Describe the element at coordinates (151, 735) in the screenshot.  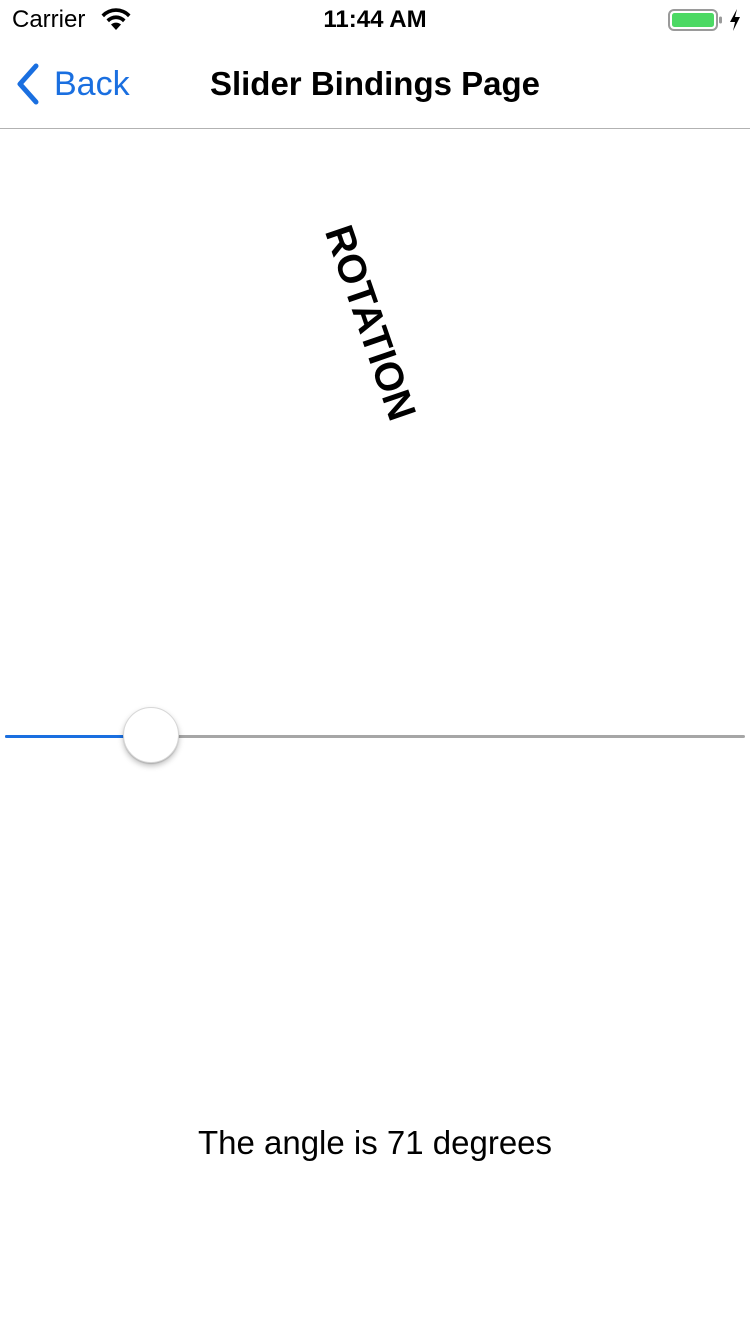
I see `slider-thumb` at that location.